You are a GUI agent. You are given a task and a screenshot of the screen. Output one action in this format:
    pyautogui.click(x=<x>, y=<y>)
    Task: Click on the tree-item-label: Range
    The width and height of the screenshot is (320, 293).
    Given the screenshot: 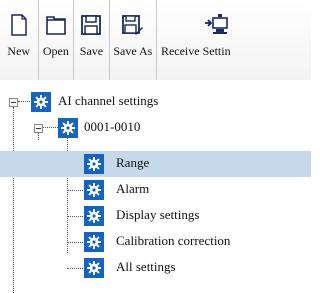 What is the action you would take?
    pyautogui.click(x=133, y=162)
    